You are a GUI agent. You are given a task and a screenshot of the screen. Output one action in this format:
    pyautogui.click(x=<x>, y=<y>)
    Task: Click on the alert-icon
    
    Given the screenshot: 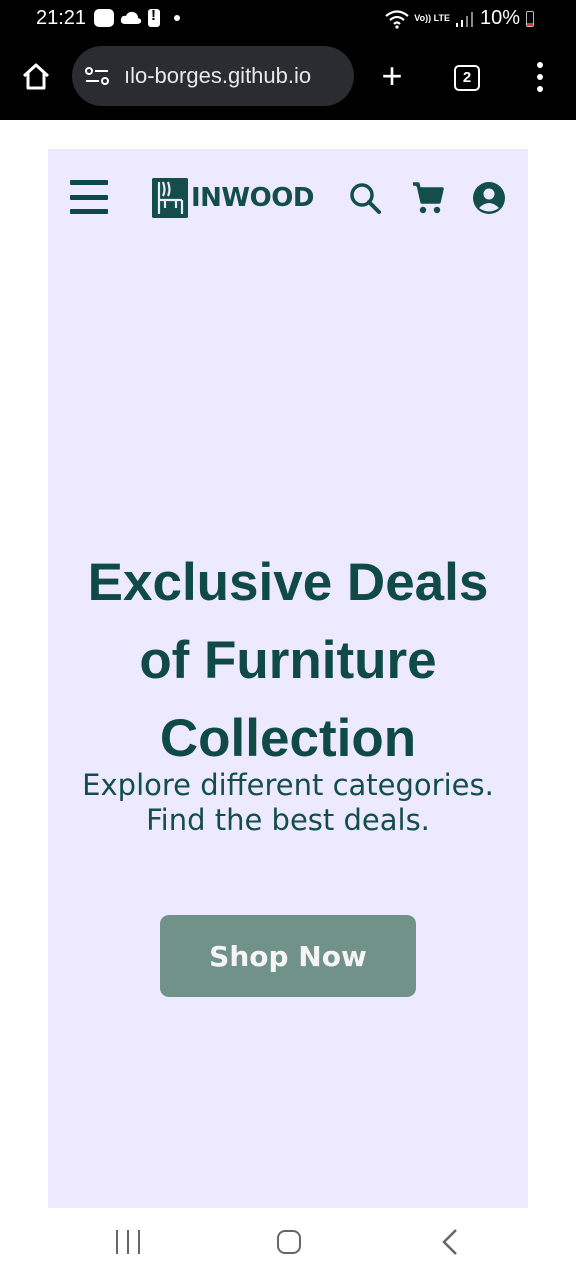 What is the action you would take?
    pyautogui.click(x=154, y=17)
    